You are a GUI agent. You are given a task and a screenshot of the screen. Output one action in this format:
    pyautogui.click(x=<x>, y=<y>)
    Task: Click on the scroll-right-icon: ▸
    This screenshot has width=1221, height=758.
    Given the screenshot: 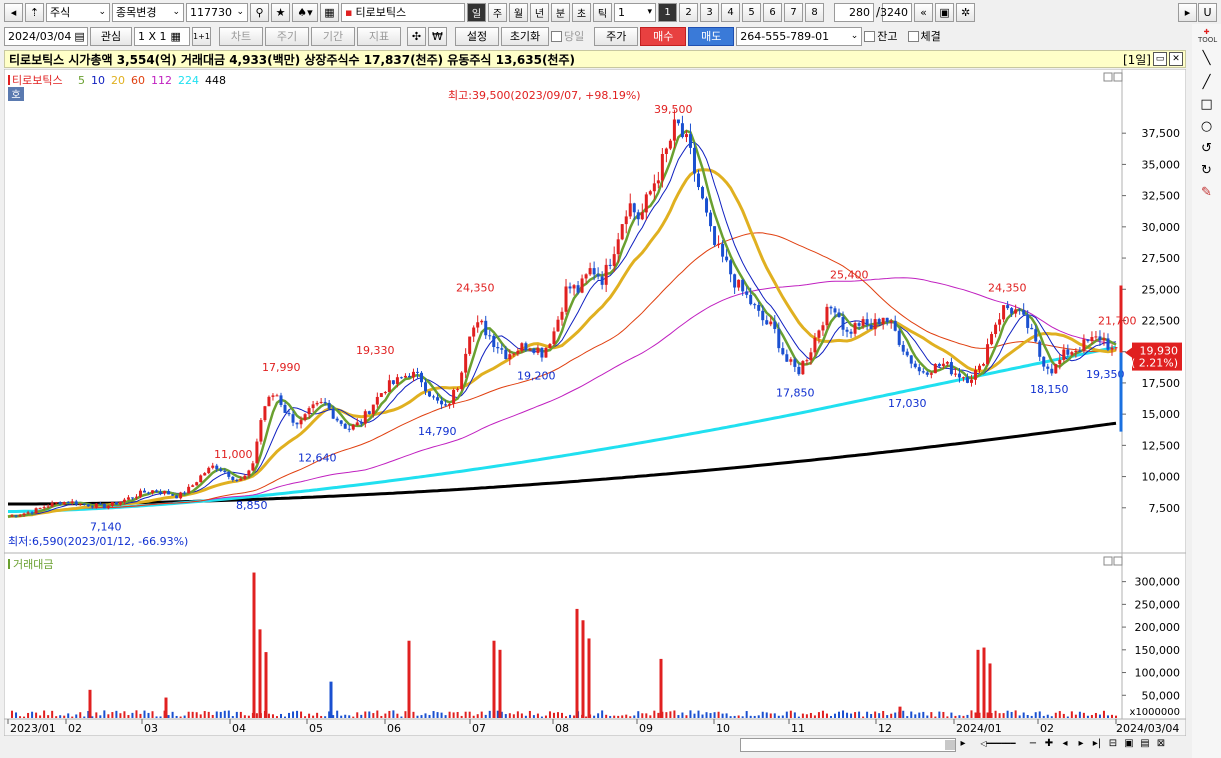 What is the action you would take?
    pyautogui.click(x=963, y=744)
    